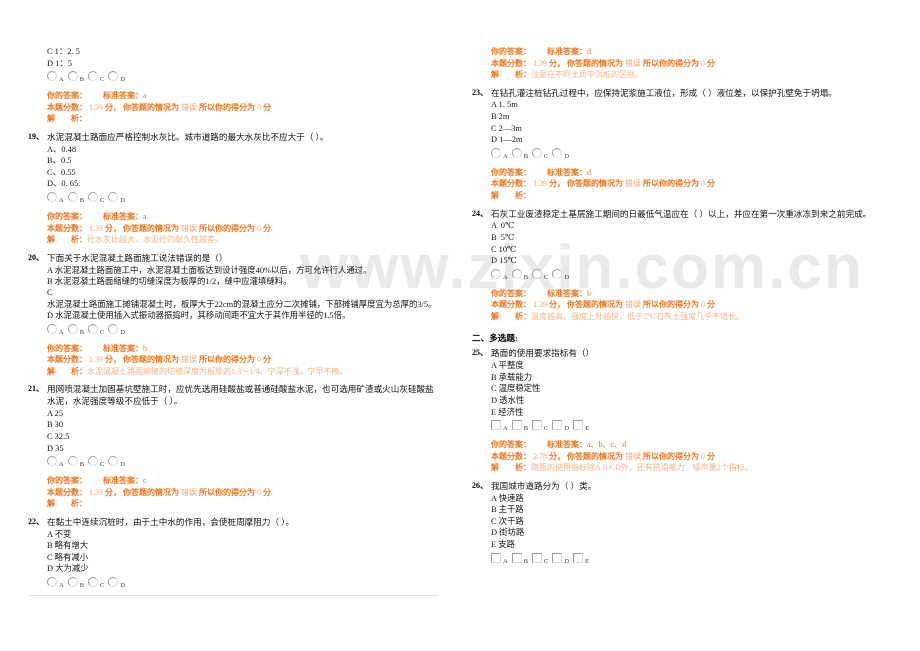  I want to click on result-value: 错误, so click(189, 360).